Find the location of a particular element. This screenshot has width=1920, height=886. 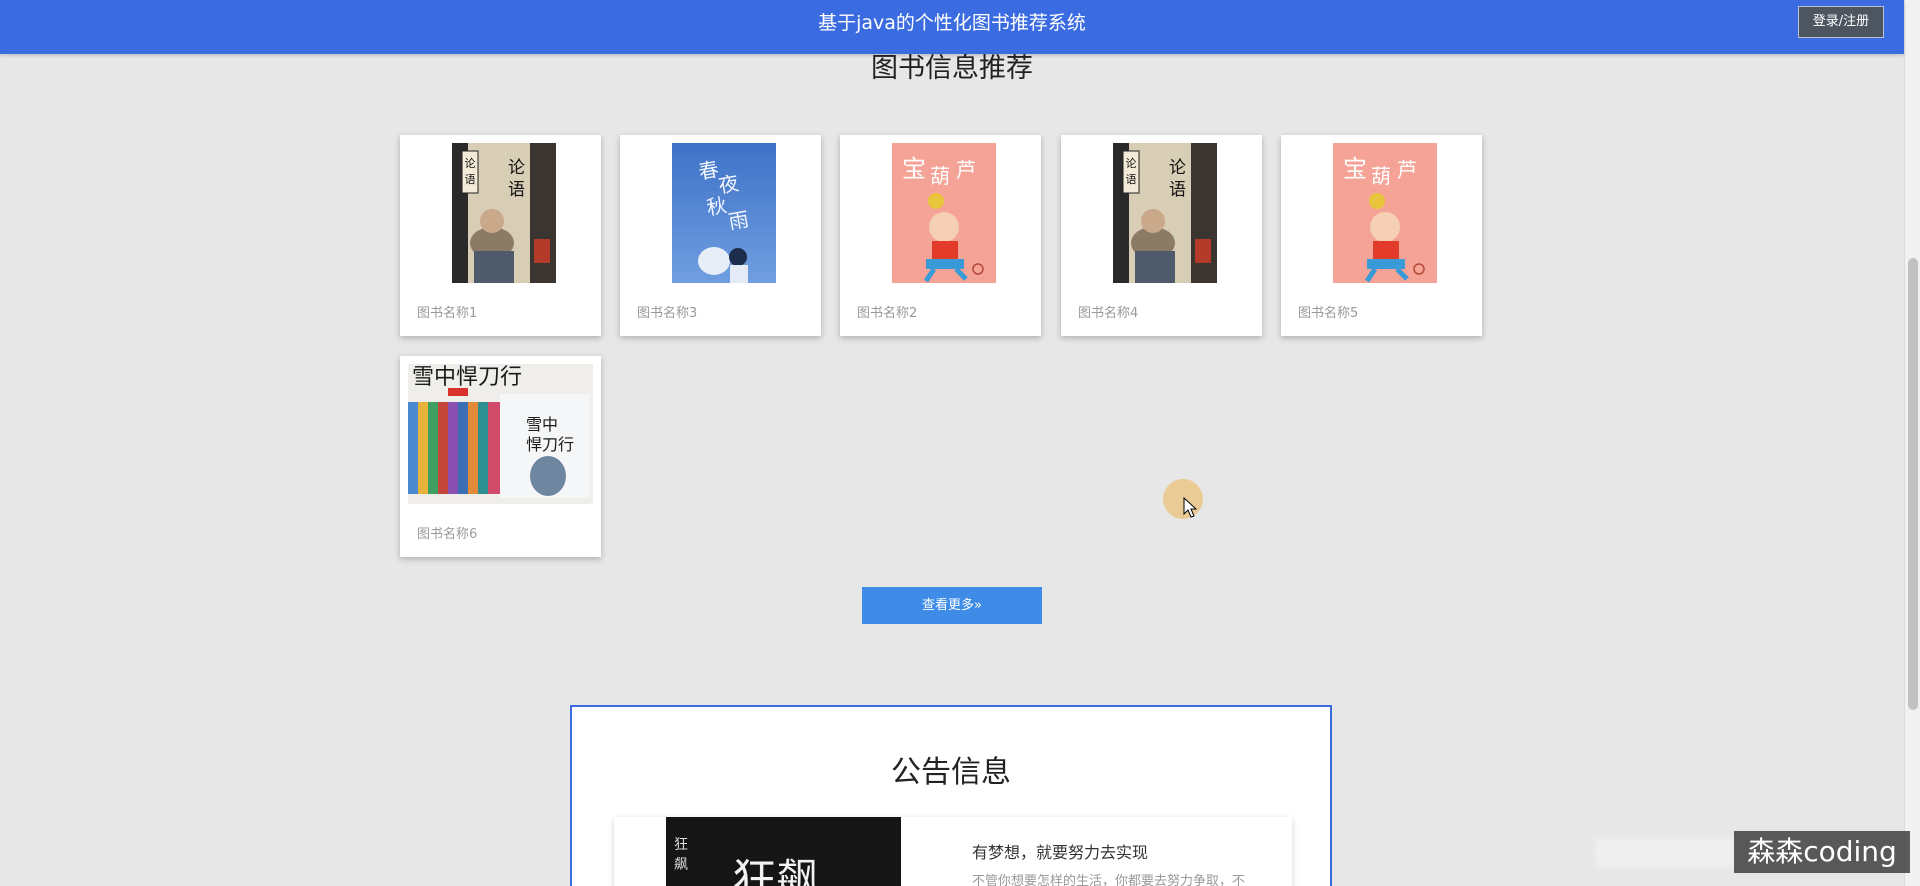

book-card: 宝 葫 芦 图书名称2 is located at coordinates (940, 235).